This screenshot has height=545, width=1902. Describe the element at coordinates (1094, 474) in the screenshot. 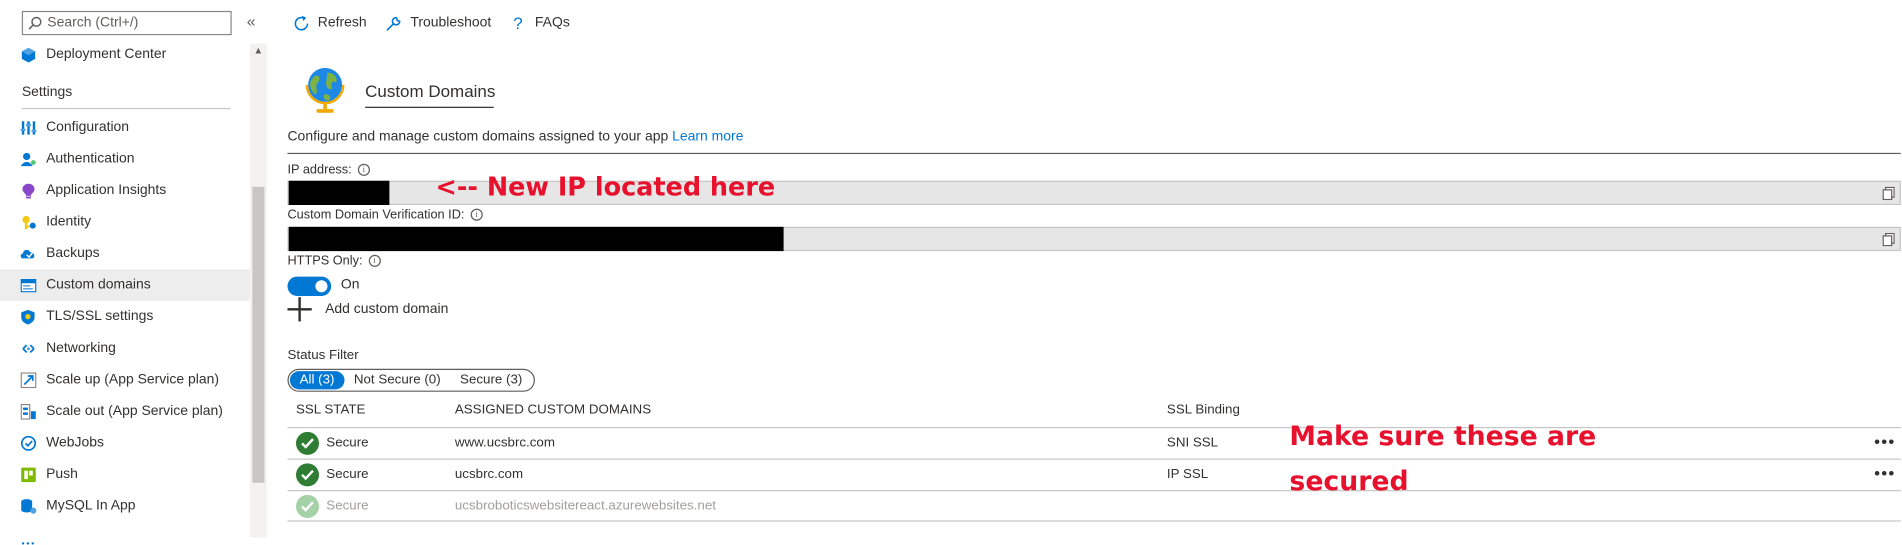

I see `table-row: Secure ucsbrc.com IP SSL •••` at that location.